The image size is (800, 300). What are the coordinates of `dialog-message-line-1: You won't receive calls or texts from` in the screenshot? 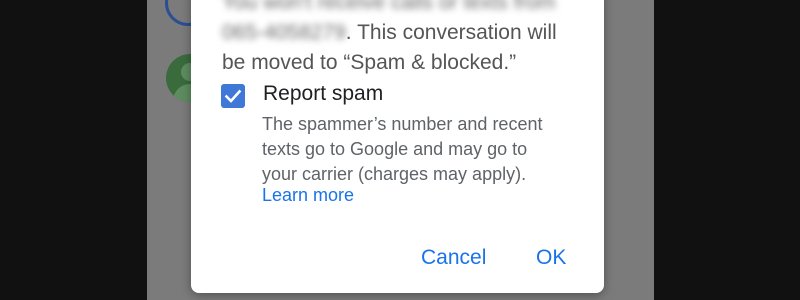 It's located at (389, 7).